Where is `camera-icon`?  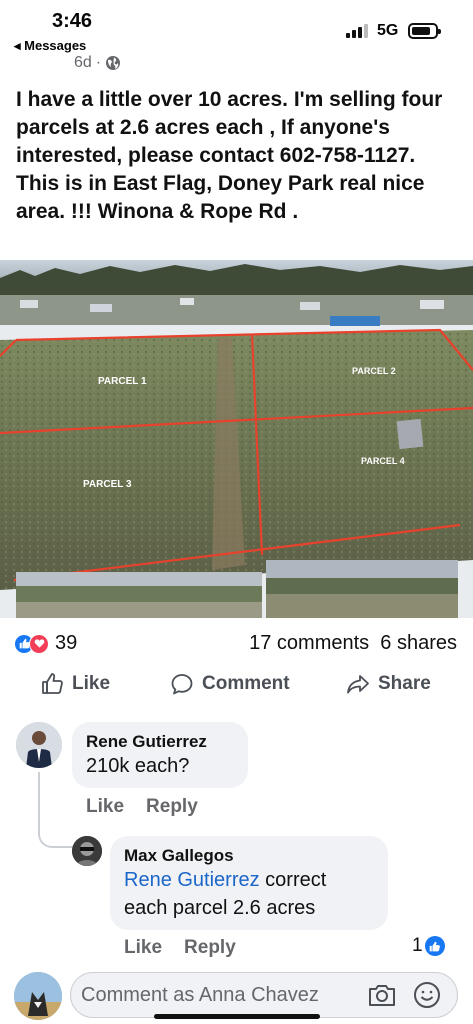 camera-icon is located at coordinates (382, 995).